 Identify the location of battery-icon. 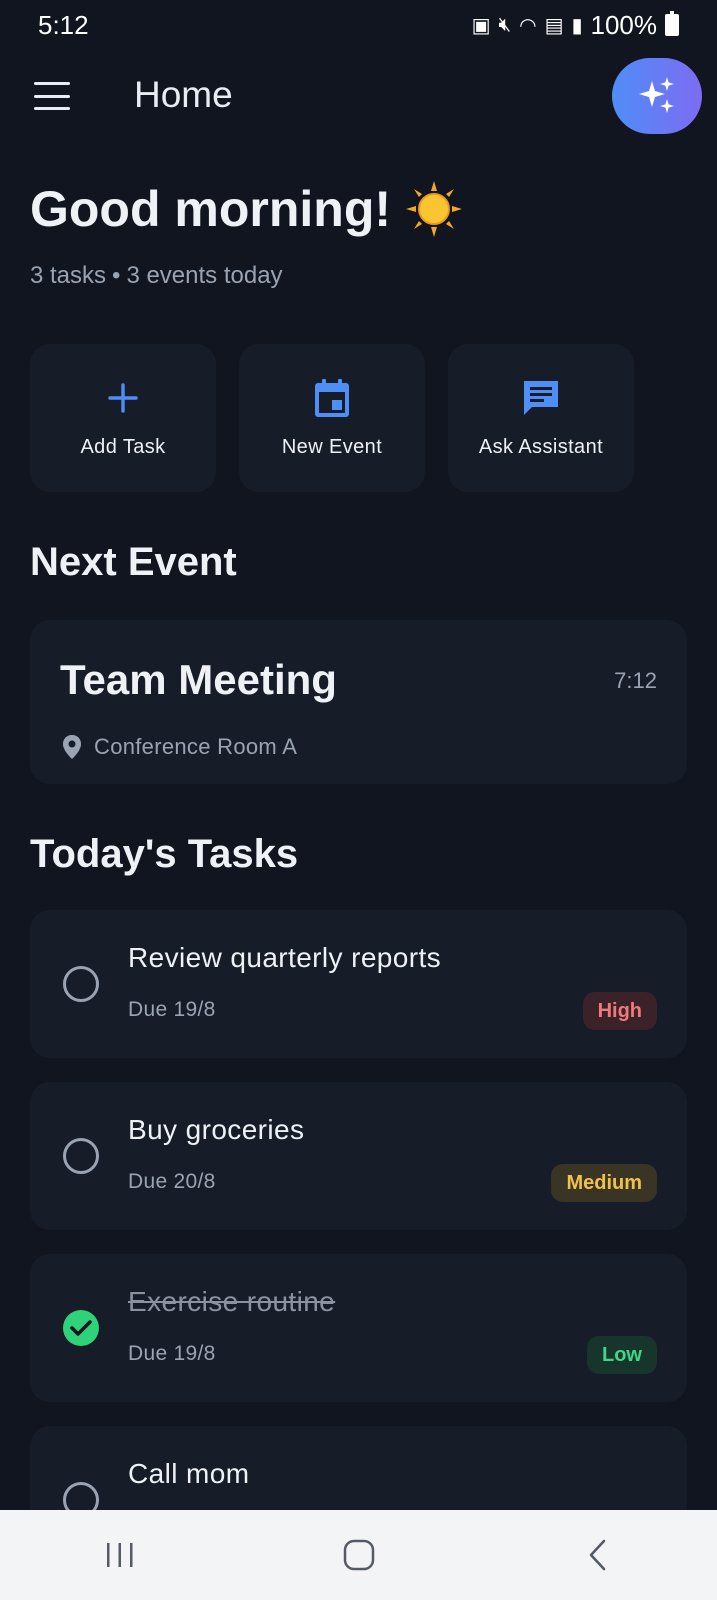
(672, 23).